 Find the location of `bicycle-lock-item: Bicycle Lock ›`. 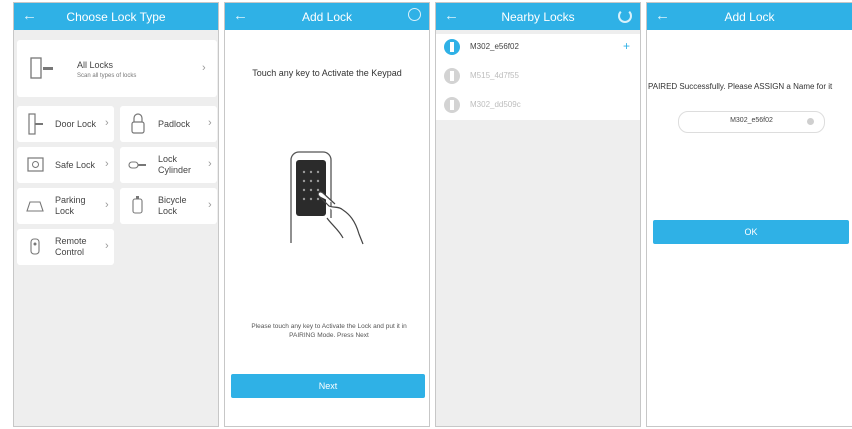

bicycle-lock-item: Bicycle Lock › is located at coordinates (168, 206).